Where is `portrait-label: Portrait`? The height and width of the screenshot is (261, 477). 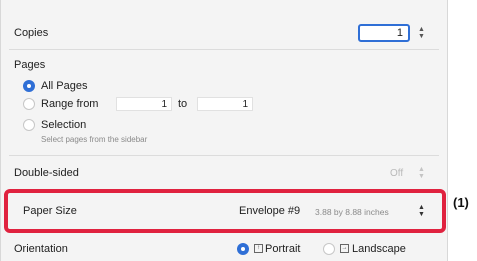
portrait-label: Portrait is located at coordinates (283, 249).